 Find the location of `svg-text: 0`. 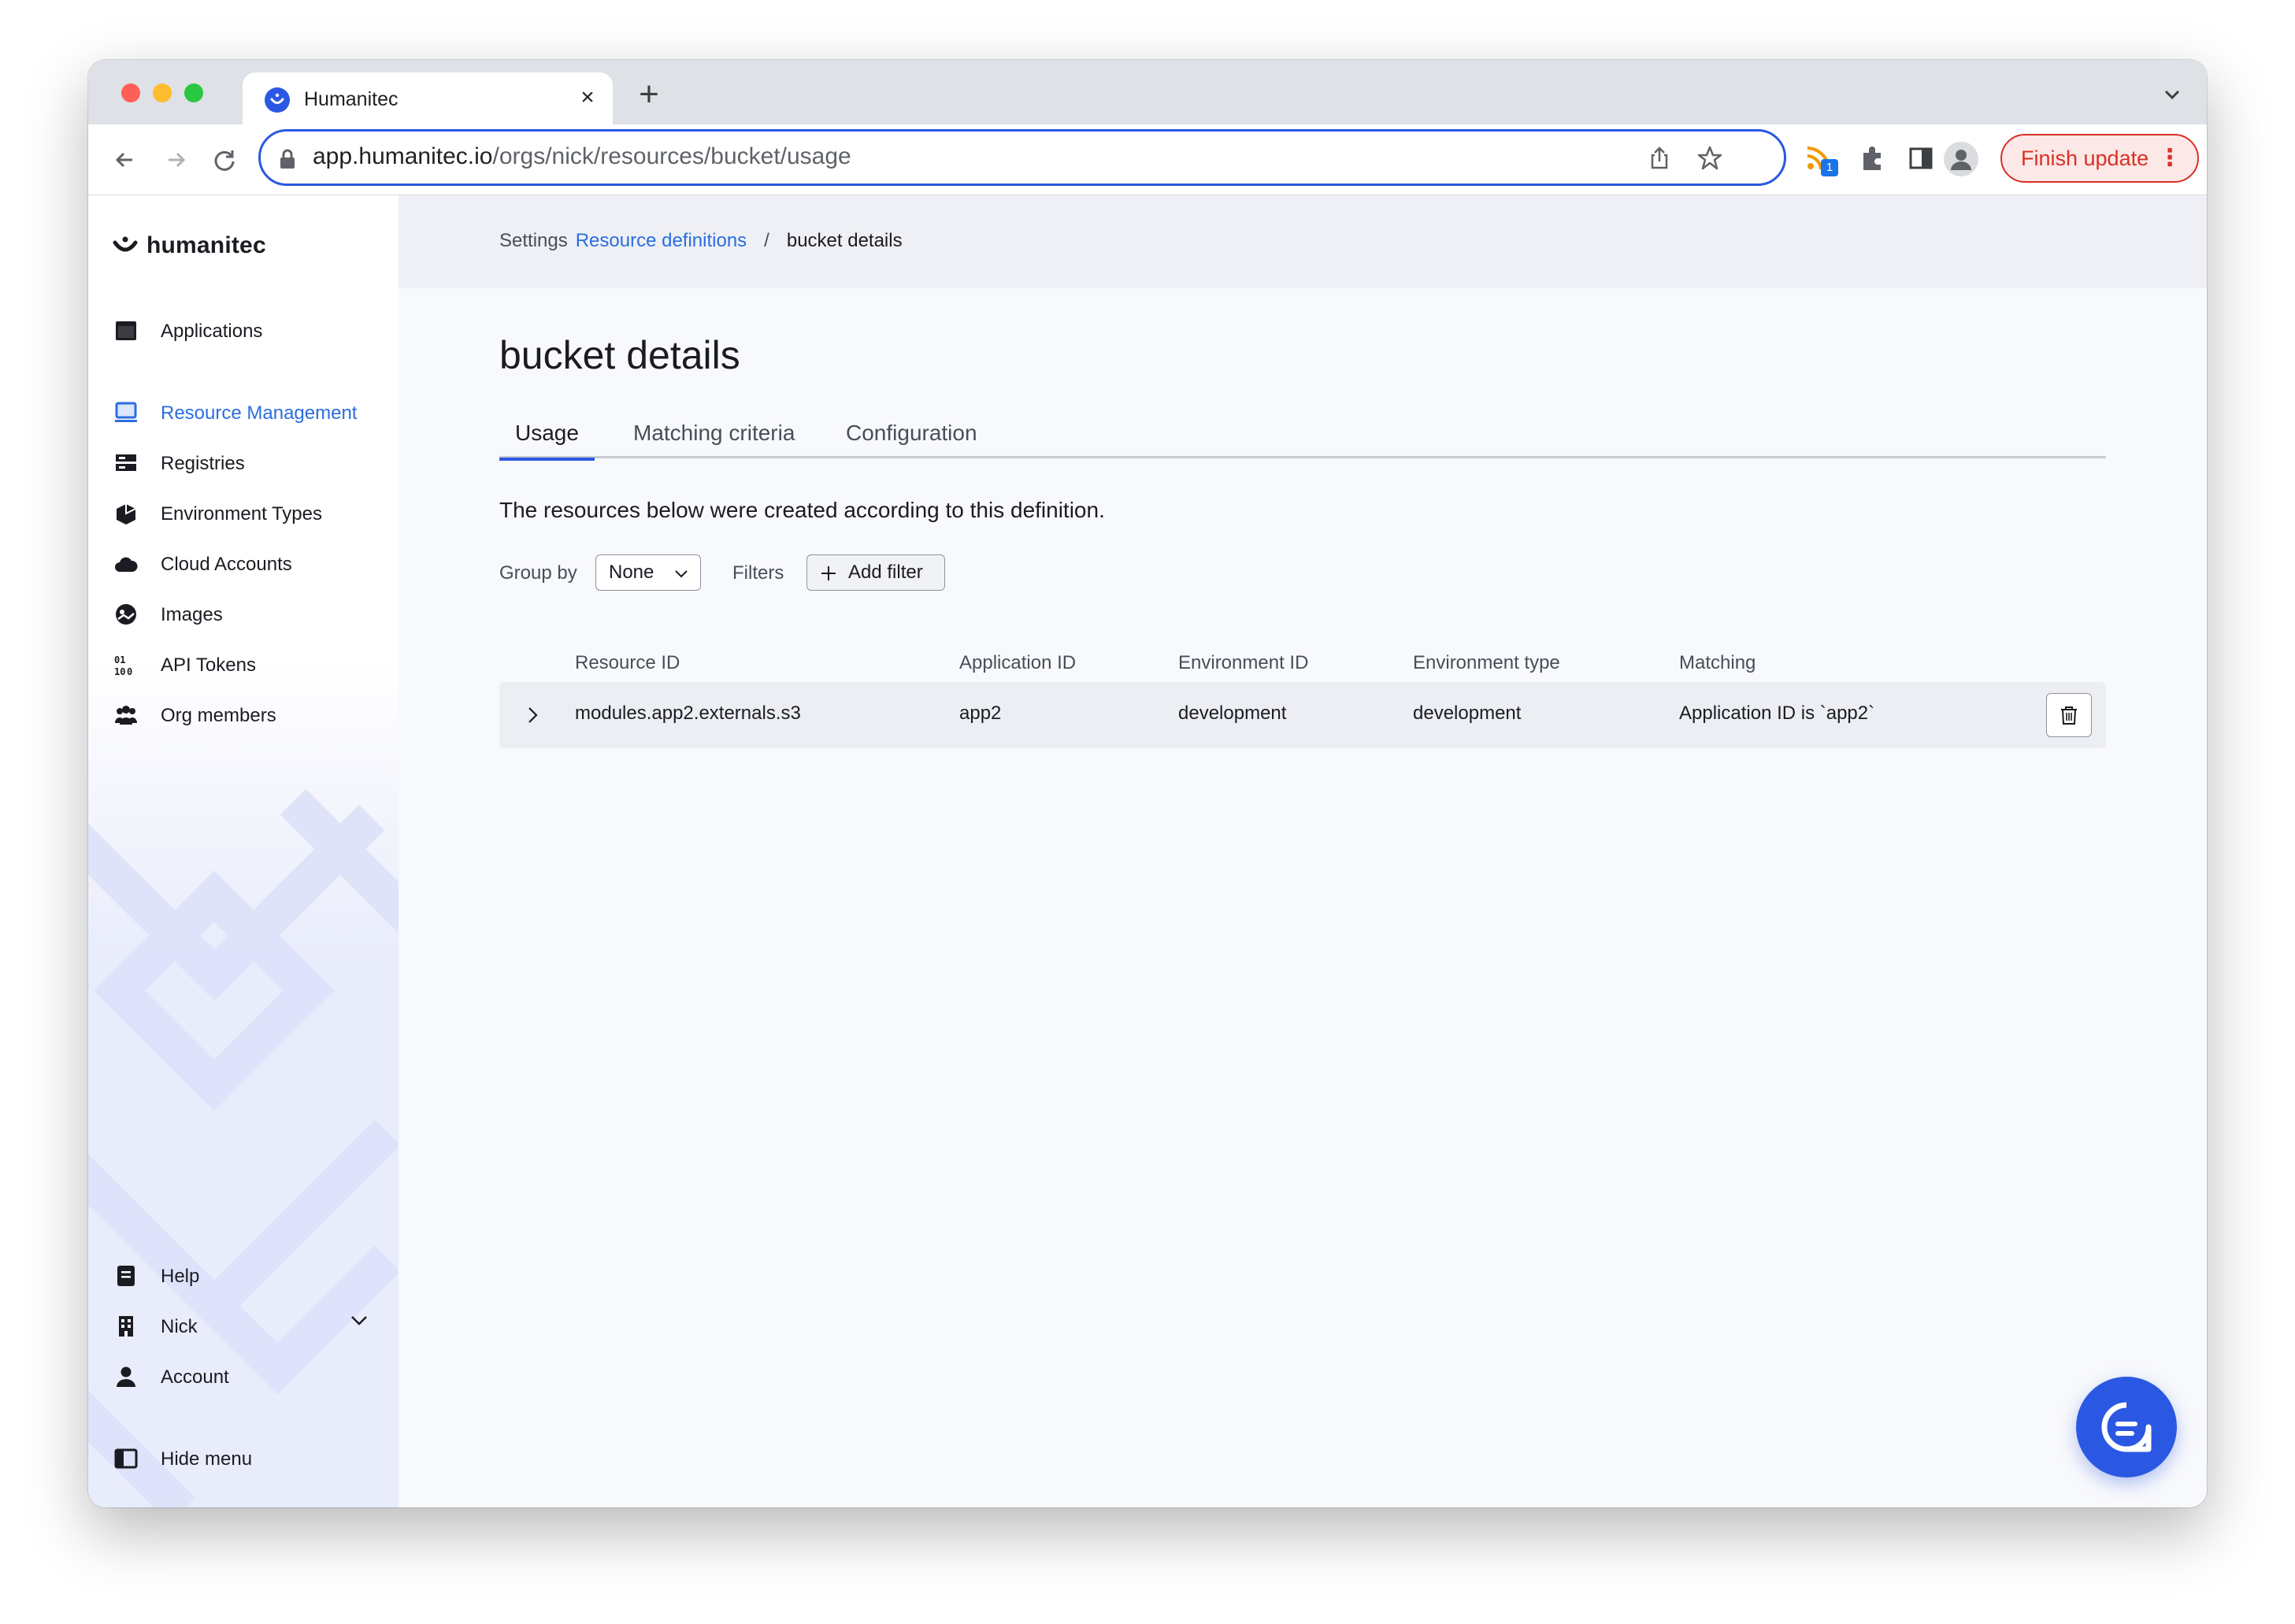

svg-text: 0 is located at coordinates (129, 671).